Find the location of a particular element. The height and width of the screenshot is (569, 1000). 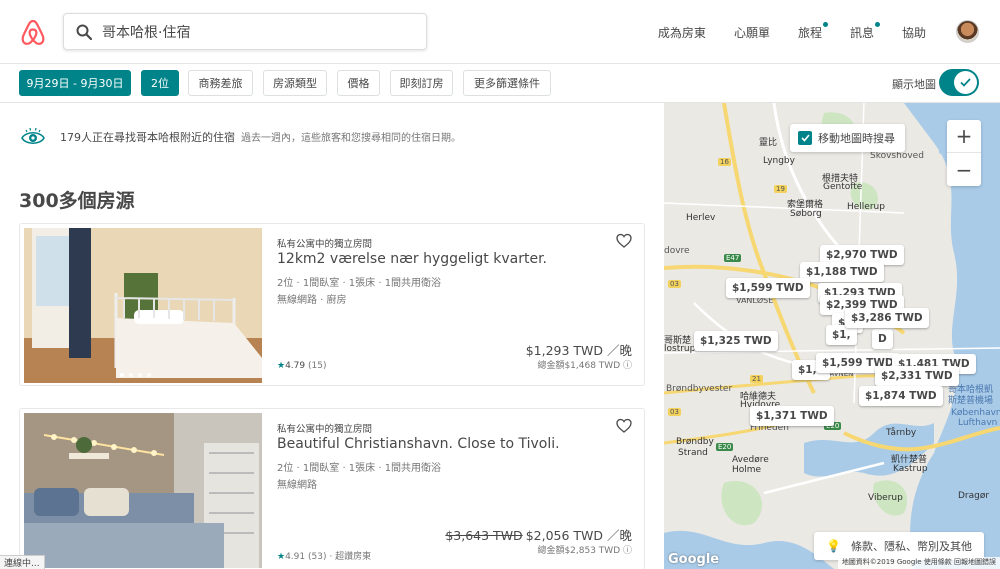

map-zoom-controls: + − is located at coordinates (964, 153).